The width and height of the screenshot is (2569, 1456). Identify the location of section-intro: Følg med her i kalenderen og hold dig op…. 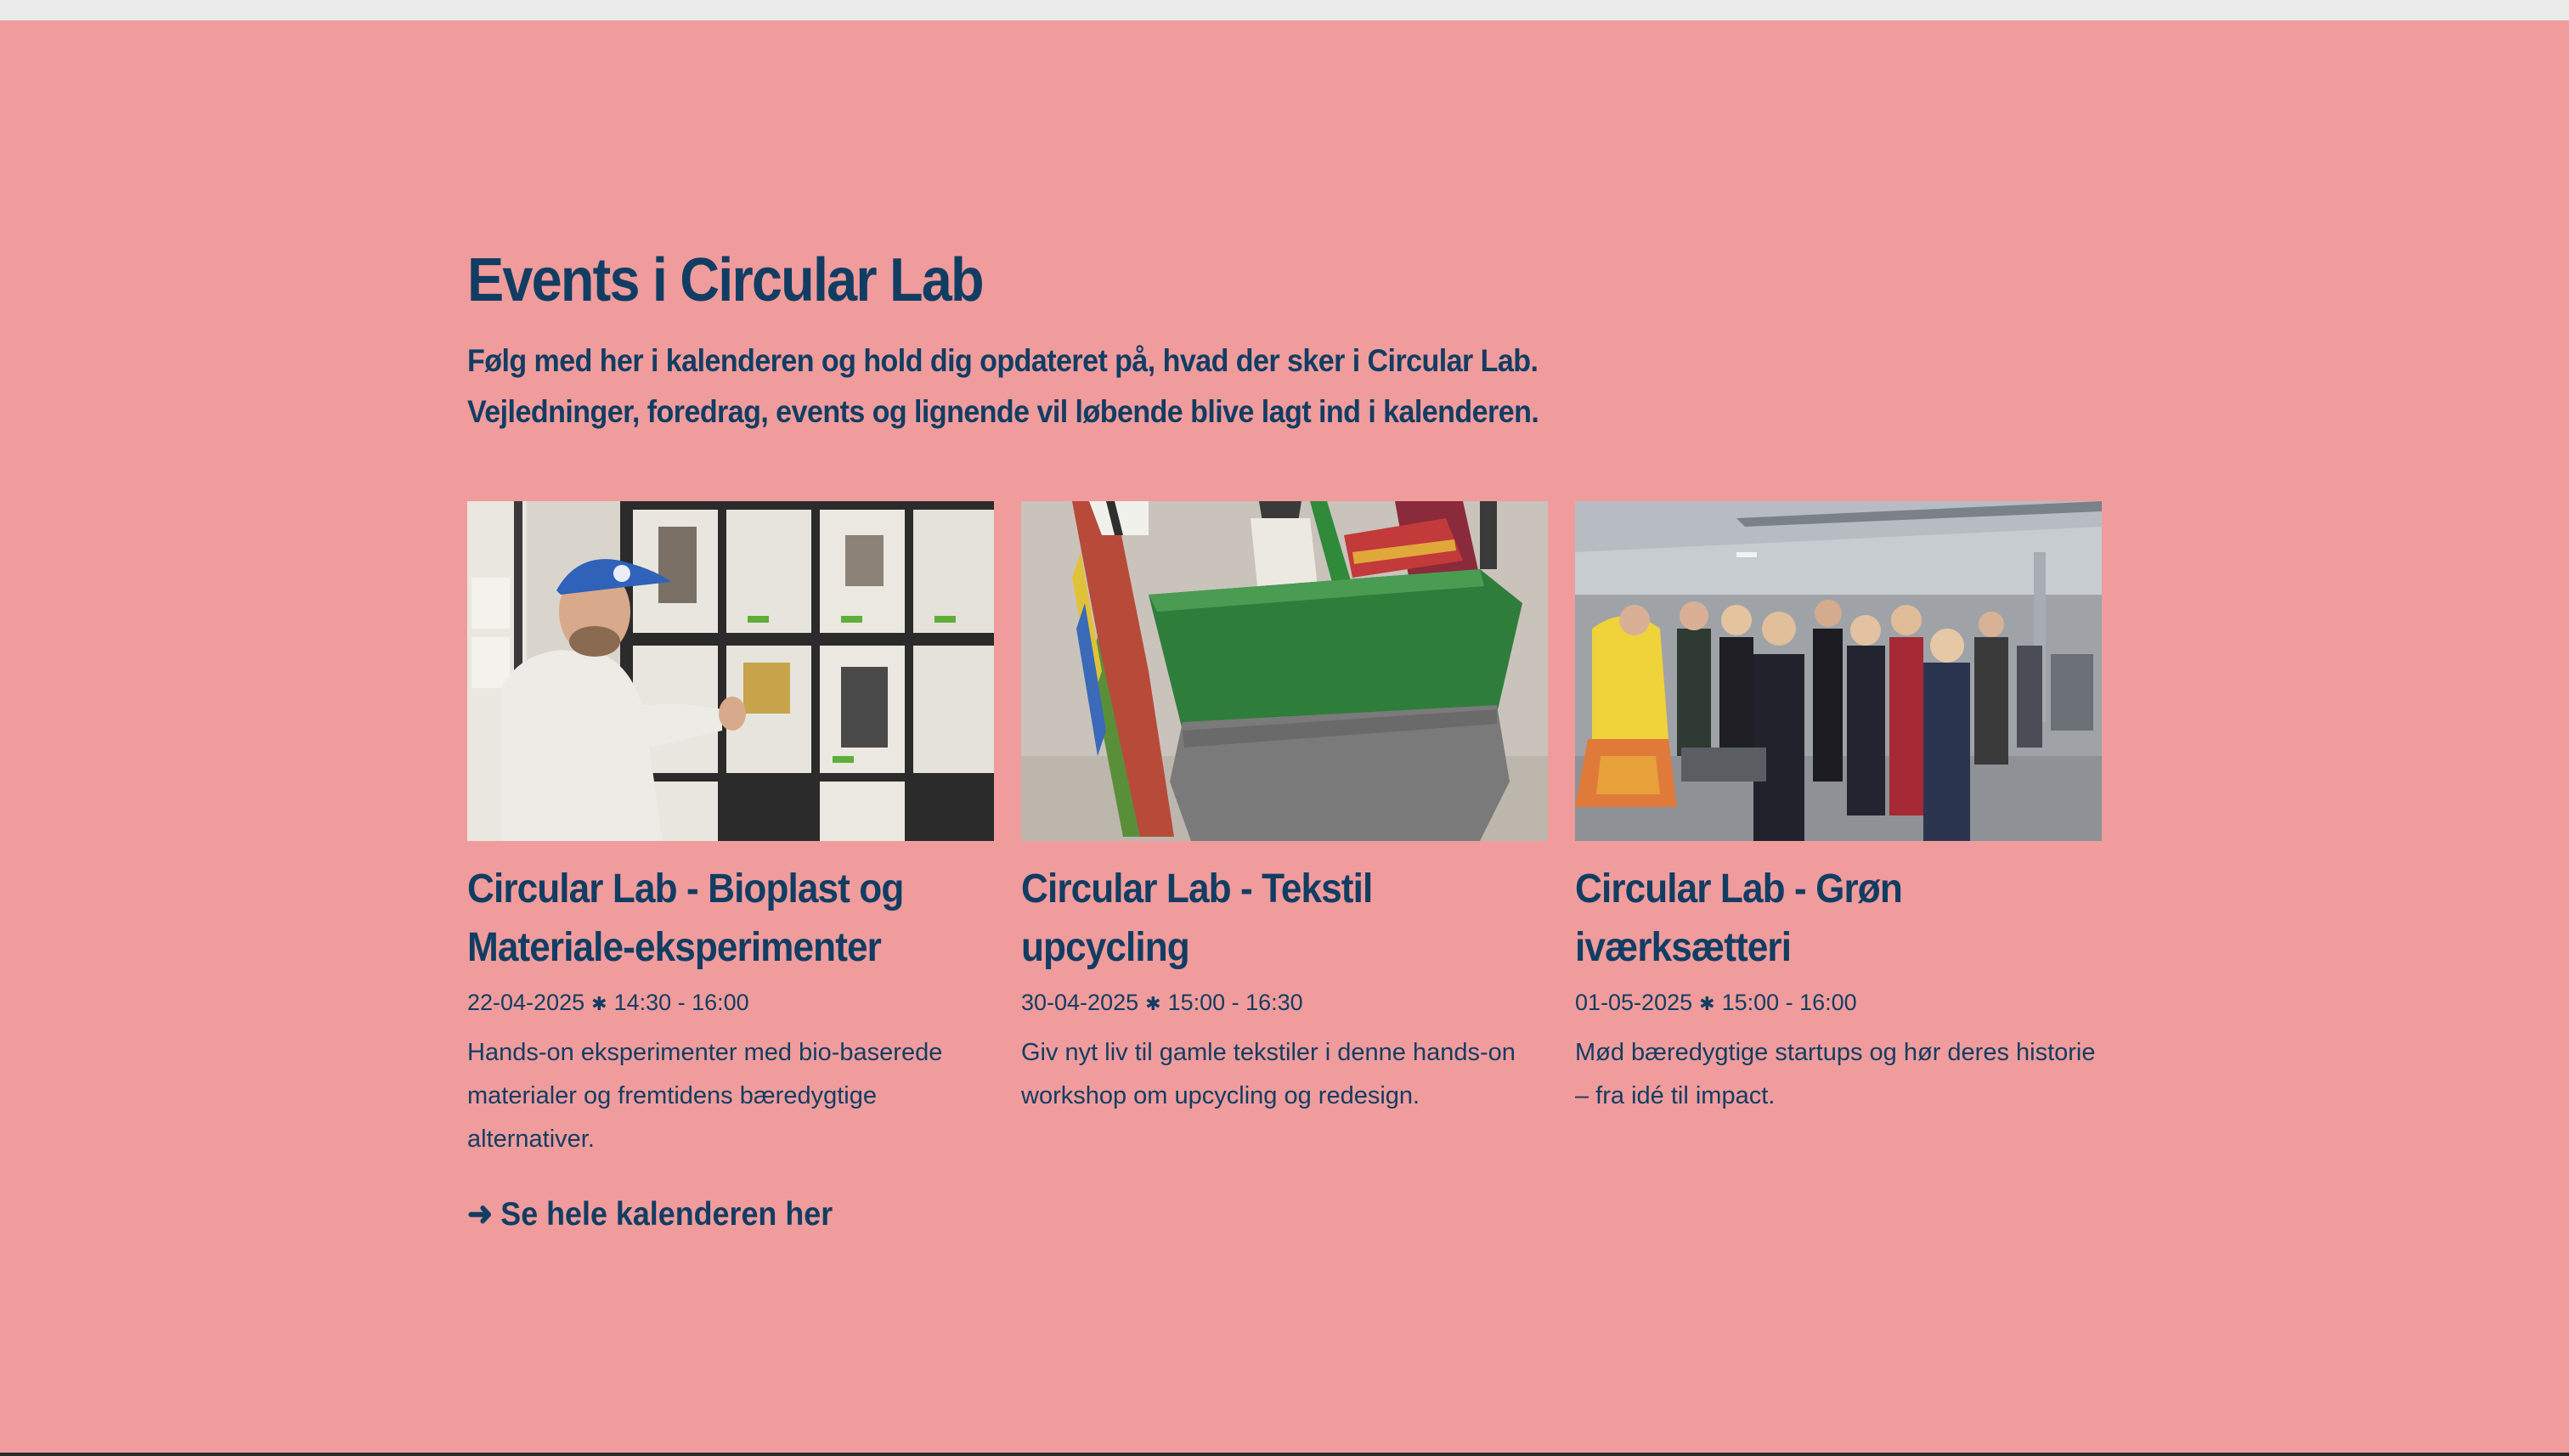
(1003, 386).